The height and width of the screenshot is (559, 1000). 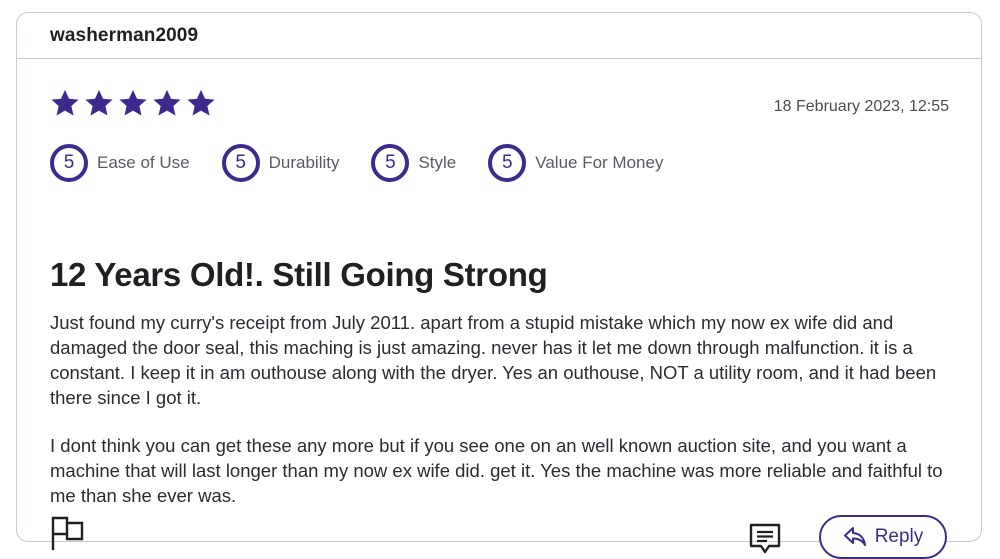 I want to click on flag-icon, so click(x=68, y=533).